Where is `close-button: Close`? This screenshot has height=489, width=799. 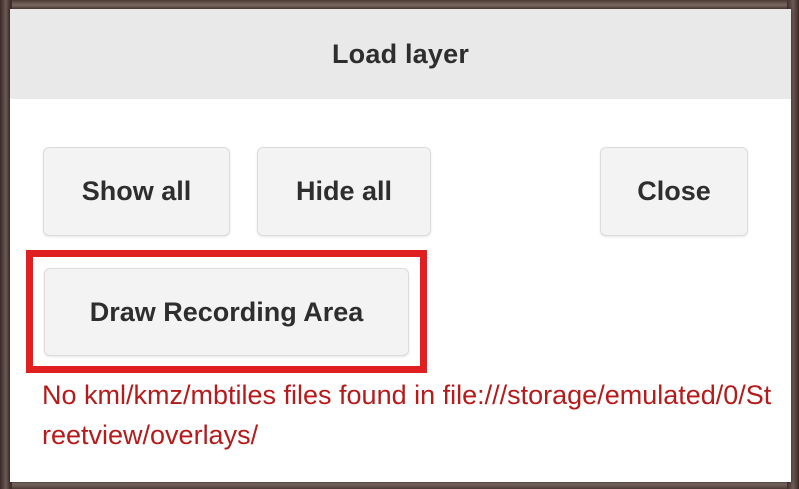 close-button: Close is located at coordinates (674, 191).